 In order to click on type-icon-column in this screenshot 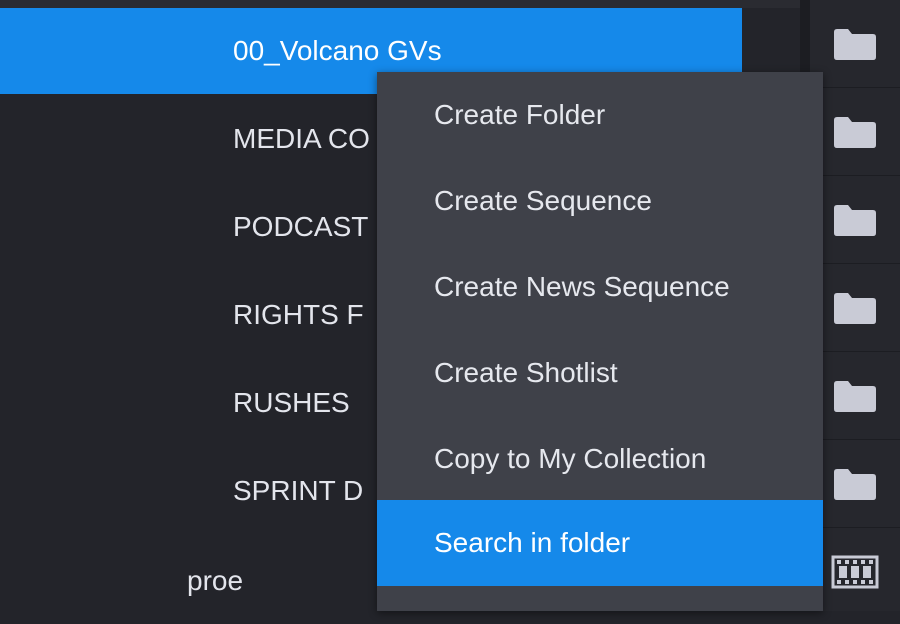, I will do `click(855, 305)`.